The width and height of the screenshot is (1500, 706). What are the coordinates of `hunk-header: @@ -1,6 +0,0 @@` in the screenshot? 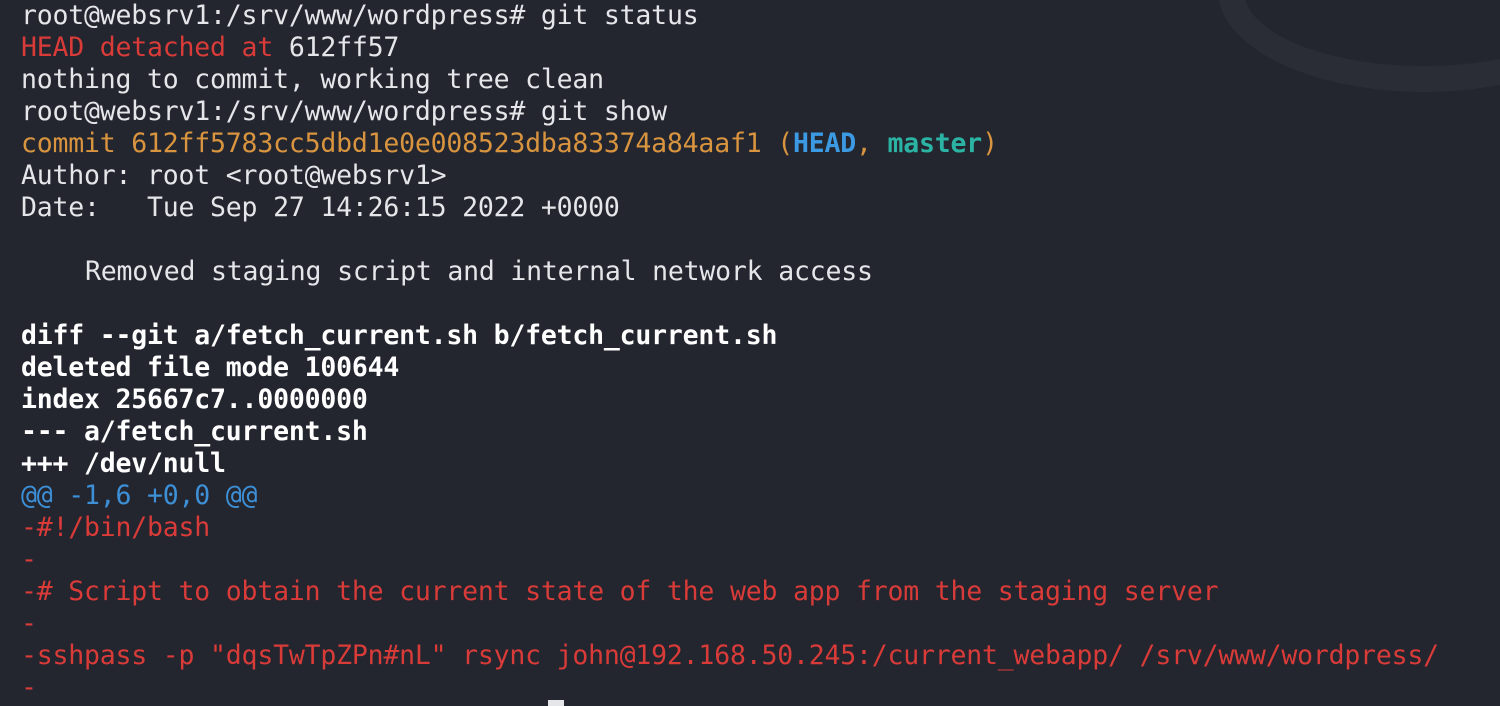 It's located at (139, 495).